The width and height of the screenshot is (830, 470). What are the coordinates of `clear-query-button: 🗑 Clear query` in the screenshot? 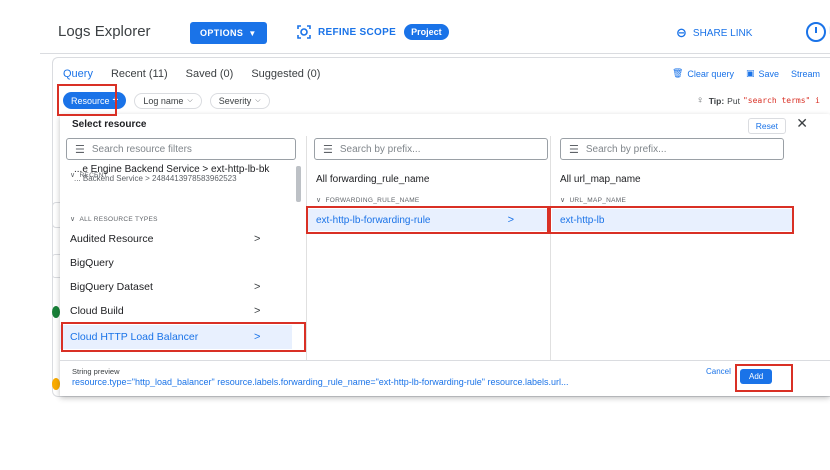 It's located at (703, 73).